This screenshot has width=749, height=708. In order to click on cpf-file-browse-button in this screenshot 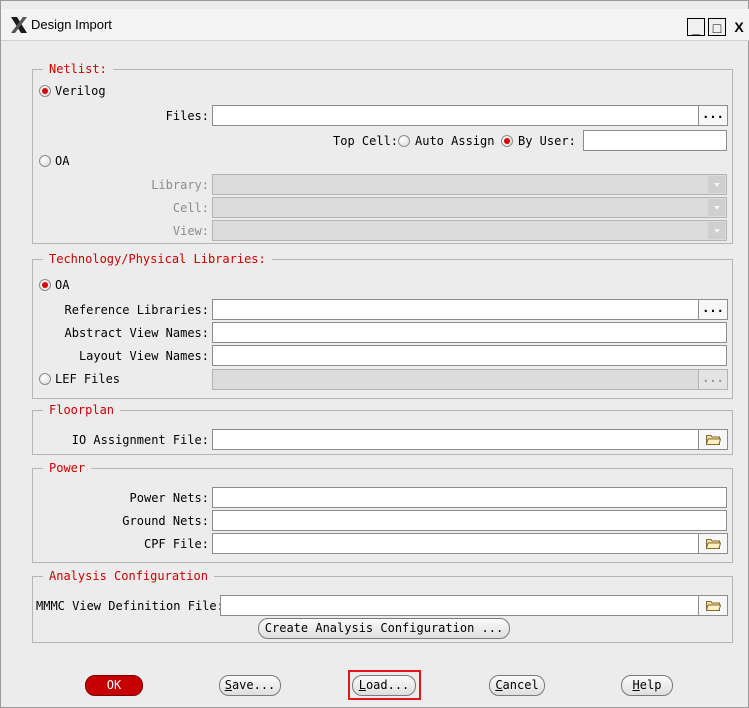, I will do `click(713, 543)`.